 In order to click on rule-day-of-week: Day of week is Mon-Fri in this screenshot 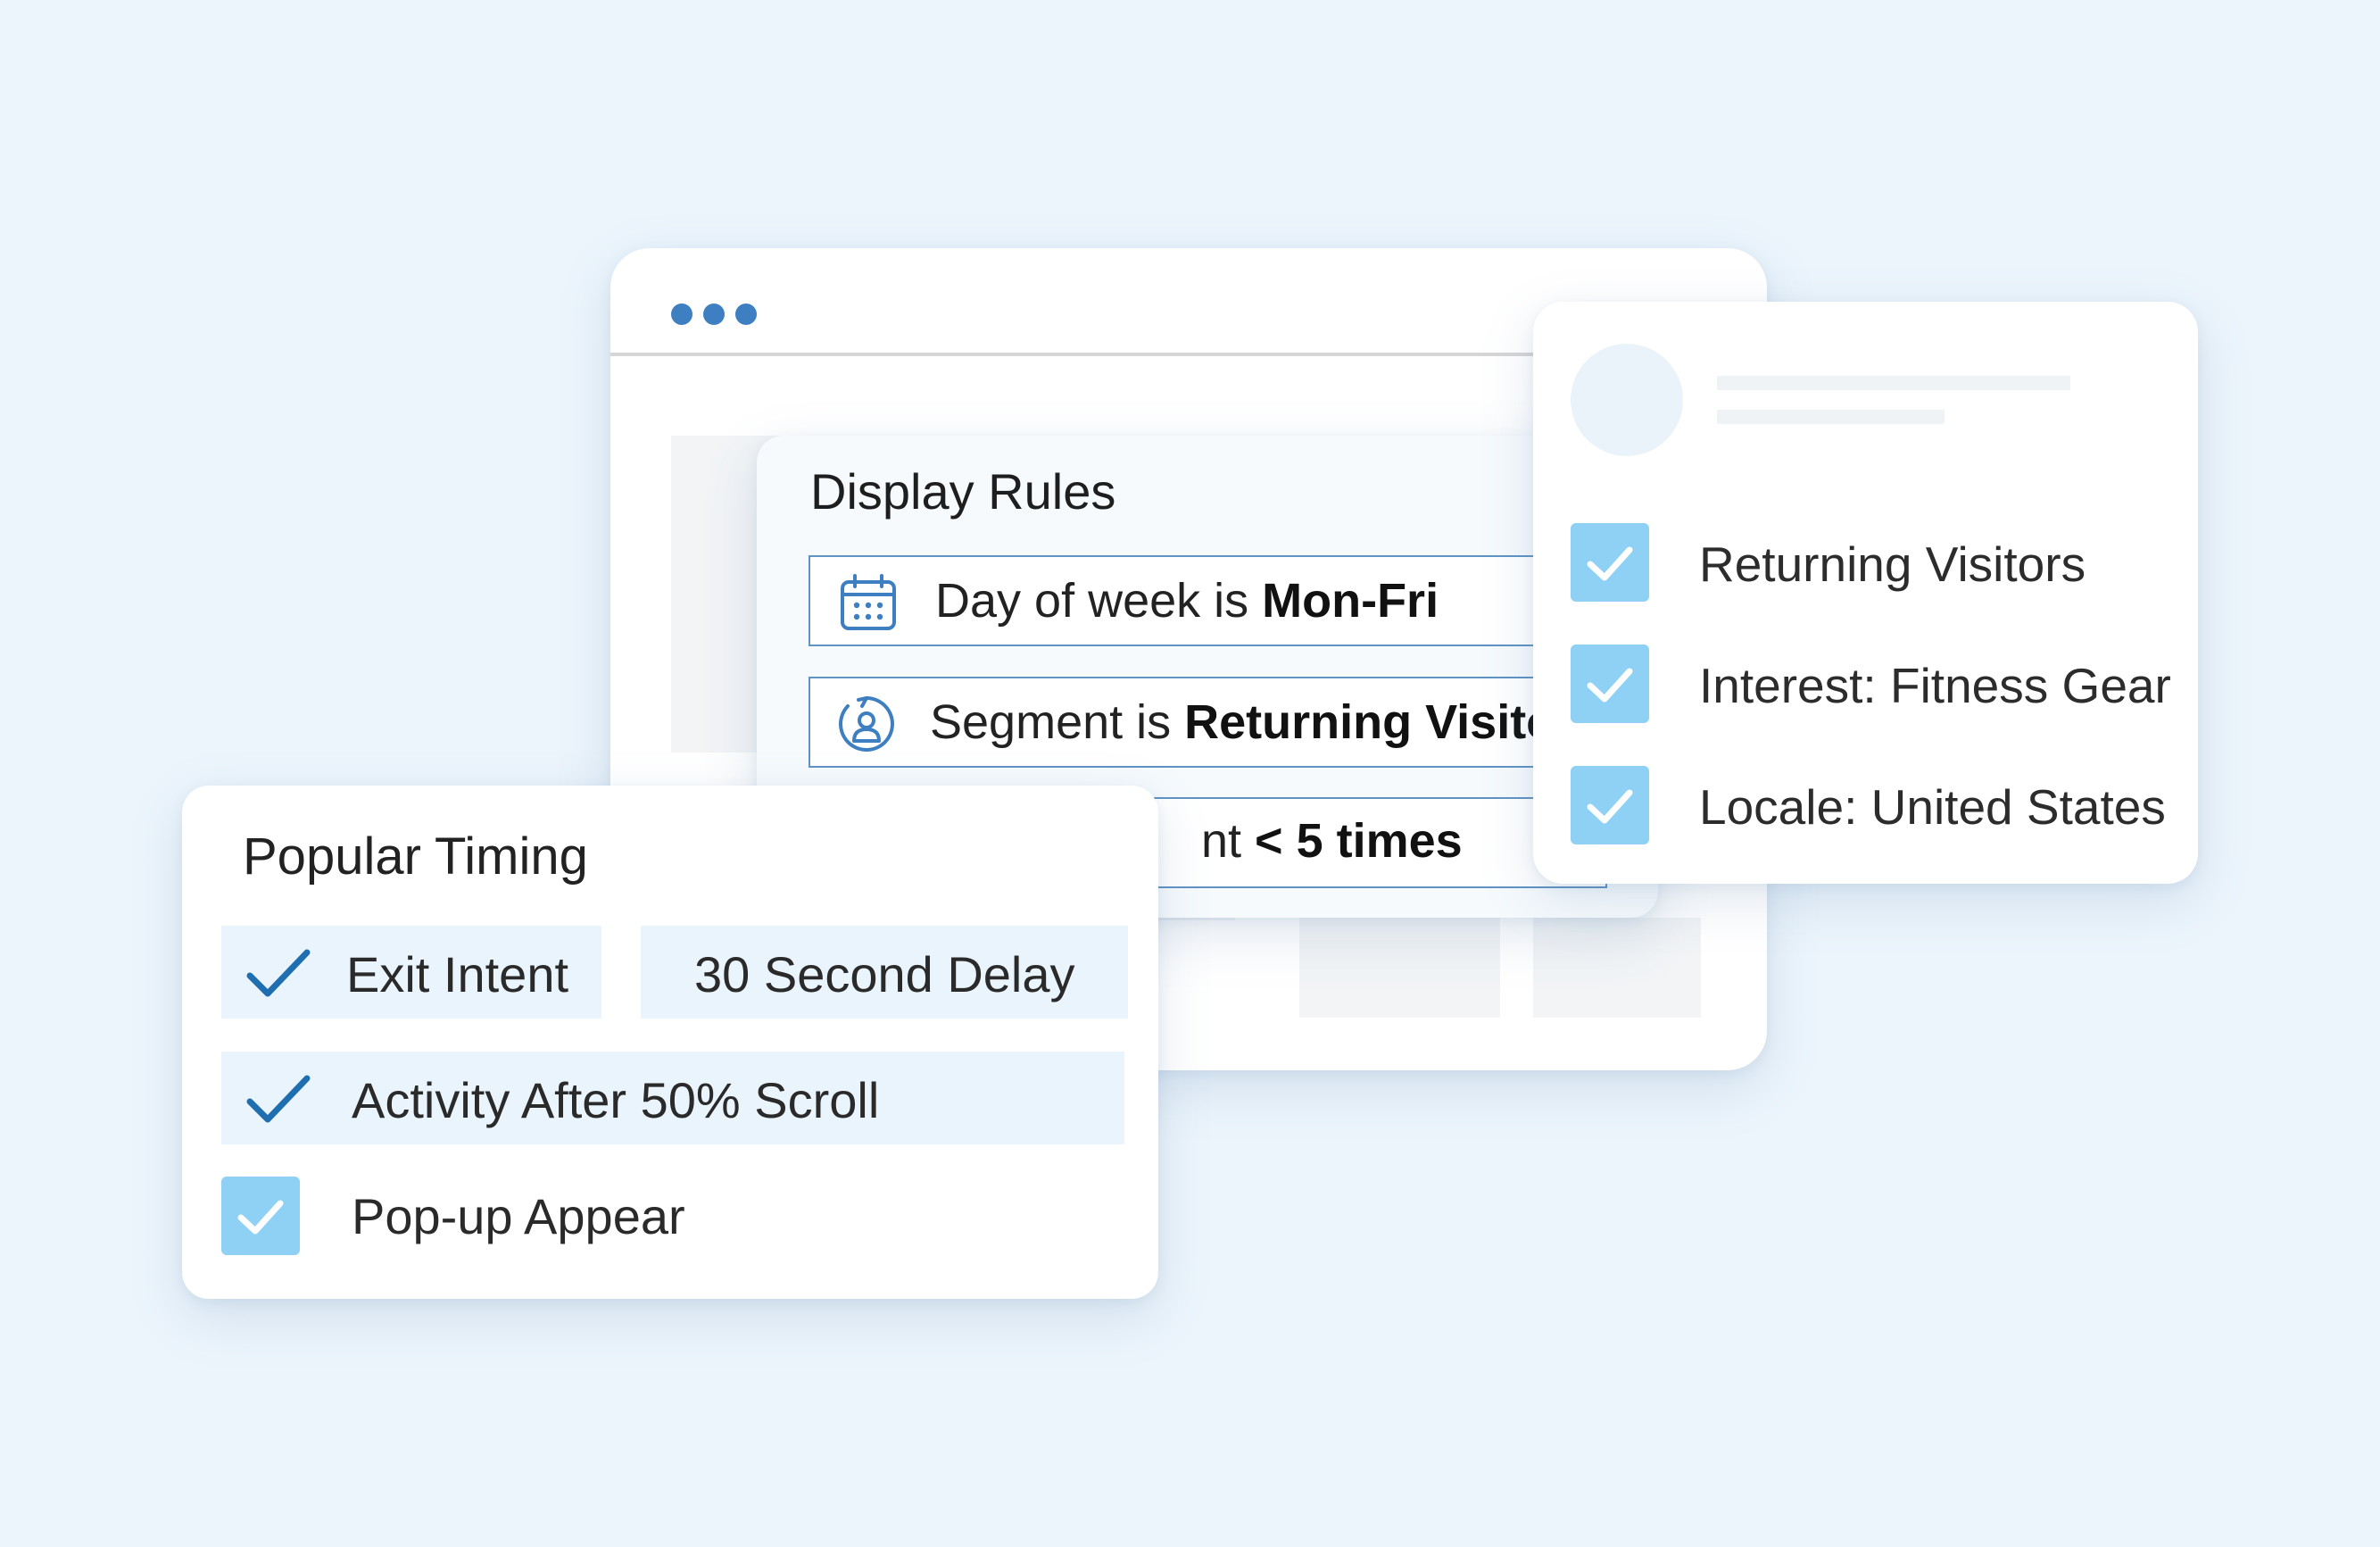, I will do `click(1208, 600)`.